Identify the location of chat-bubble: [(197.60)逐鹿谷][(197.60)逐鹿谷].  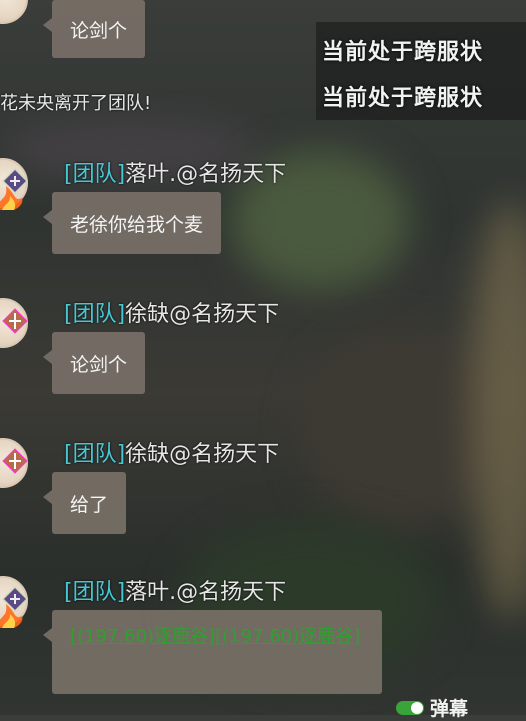
(212, 652).